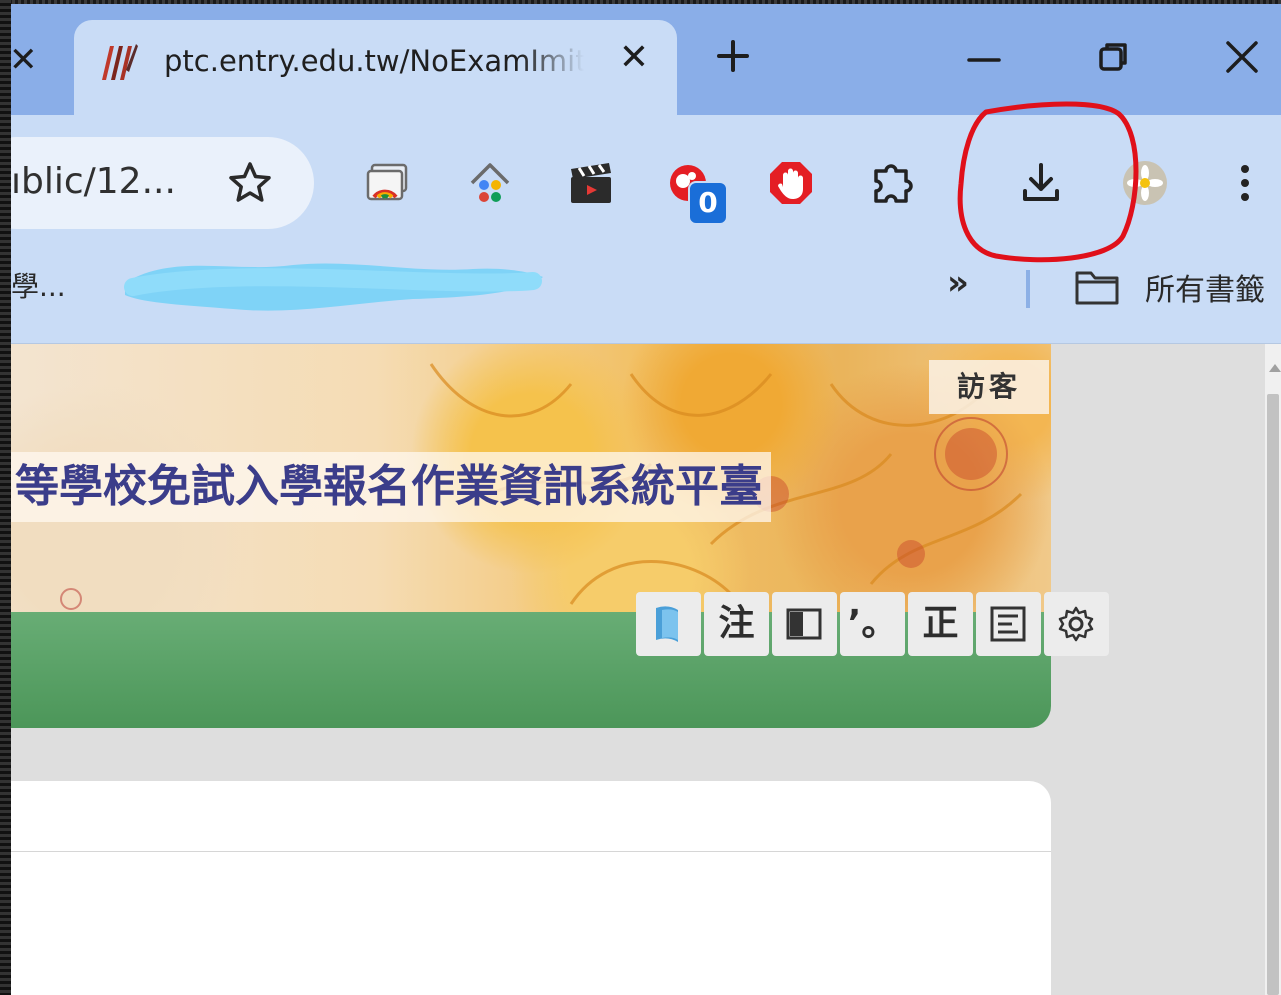  Describe the element at coordinates (1008, 624) in the screenshot. I see `text-layout-icon` at that location.